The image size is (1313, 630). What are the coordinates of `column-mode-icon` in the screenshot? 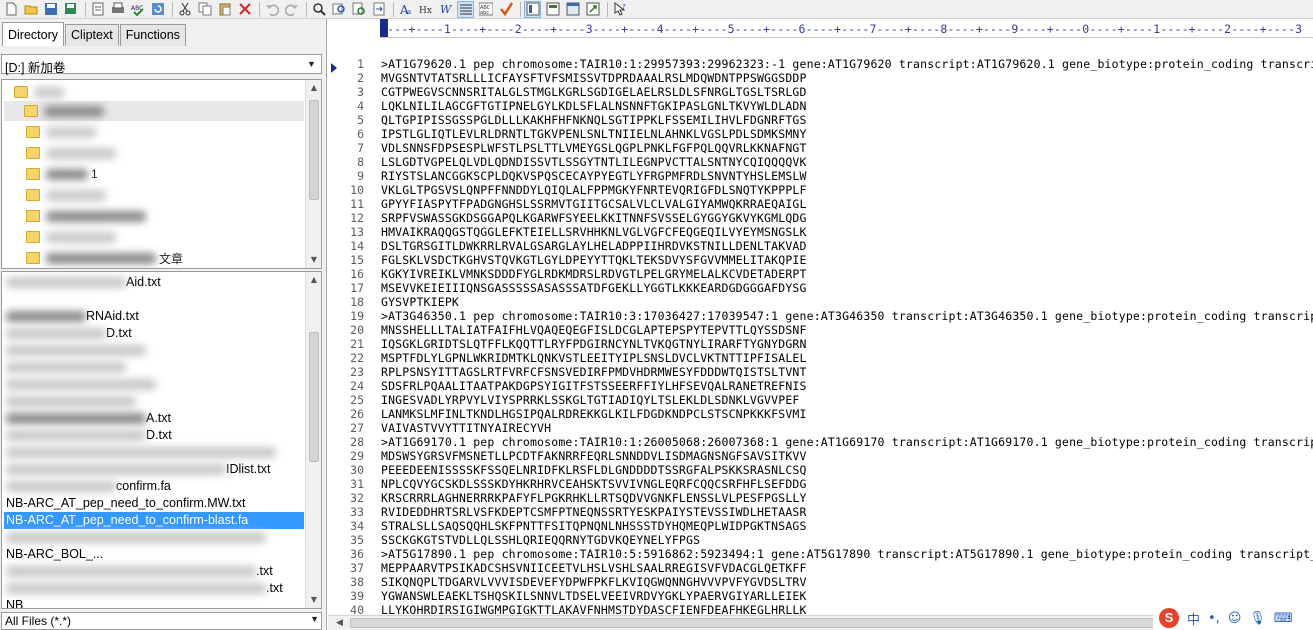 It's located at (532, 9).